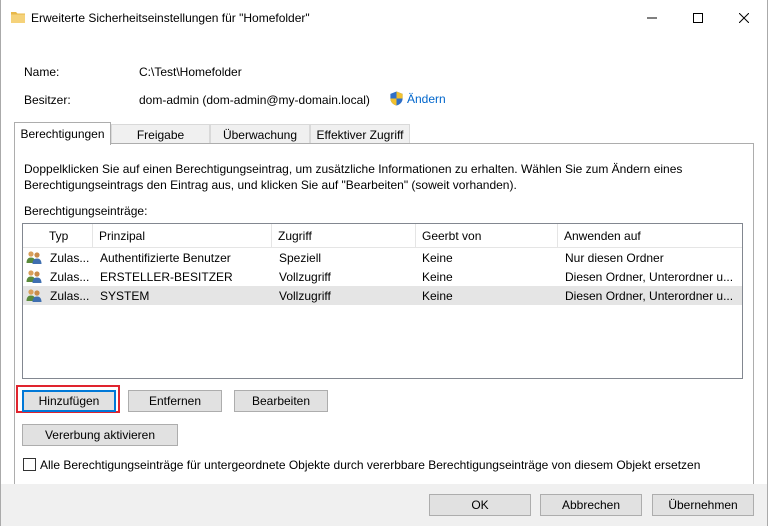  Describe the element at coordinates (591, 505) in the screenshot. I see `cancel-button: Abbrechen` at that location.